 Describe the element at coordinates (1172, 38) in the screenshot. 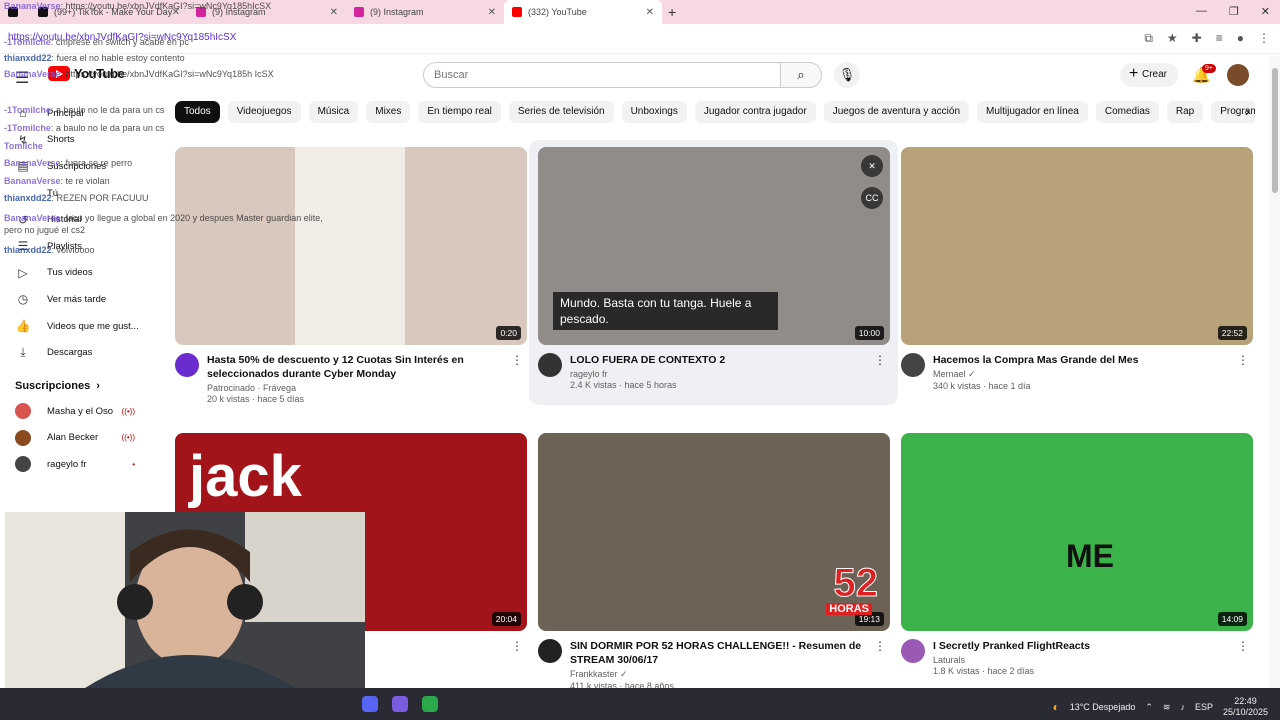

I see `bookmark-star-icon: ★` at that location.